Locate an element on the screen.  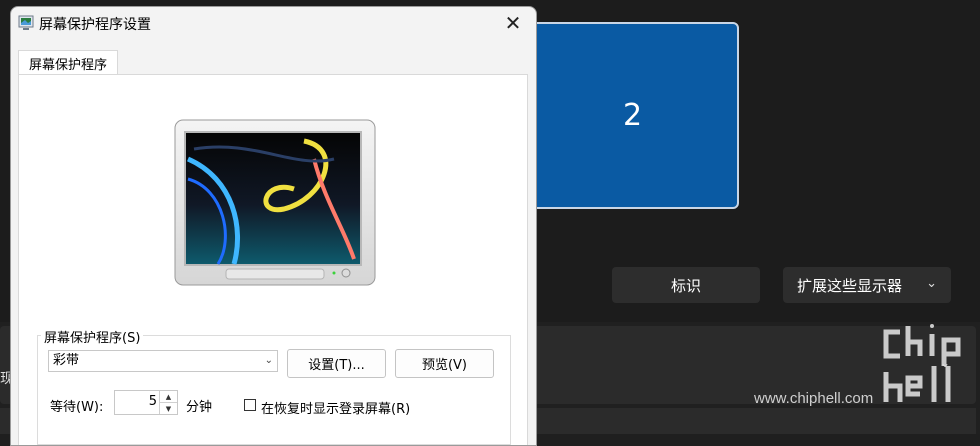
identify-button: 标识 is located at coordinates (686, 285).